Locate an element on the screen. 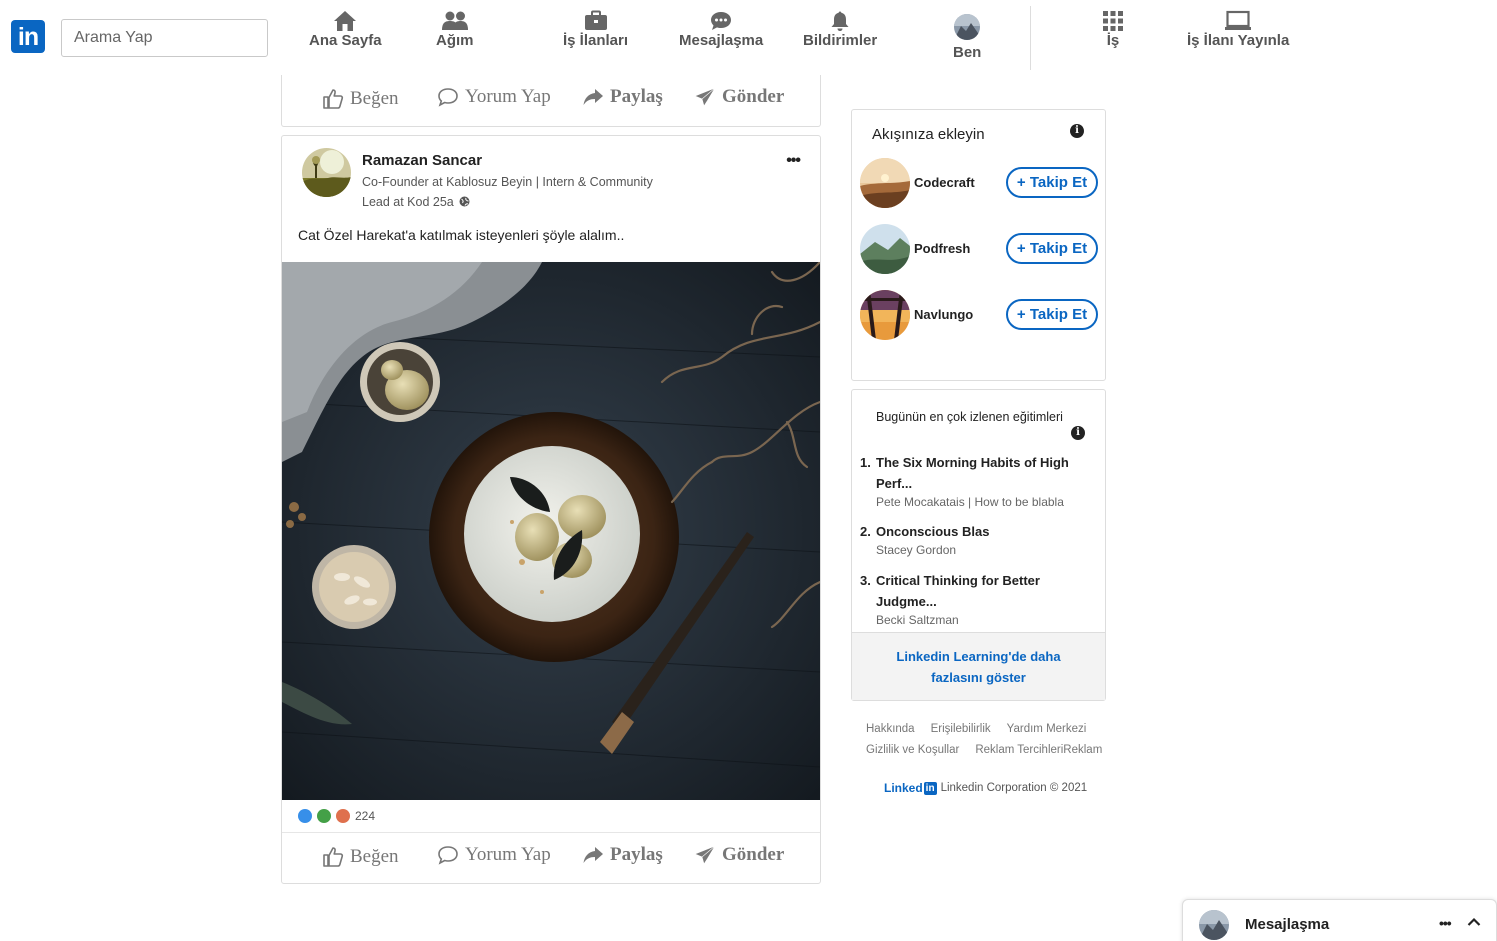 This screenshot has width=1497, height=941. course-author: Pete Mocakatais | How to be blabla is located at coordinates (970, 502).